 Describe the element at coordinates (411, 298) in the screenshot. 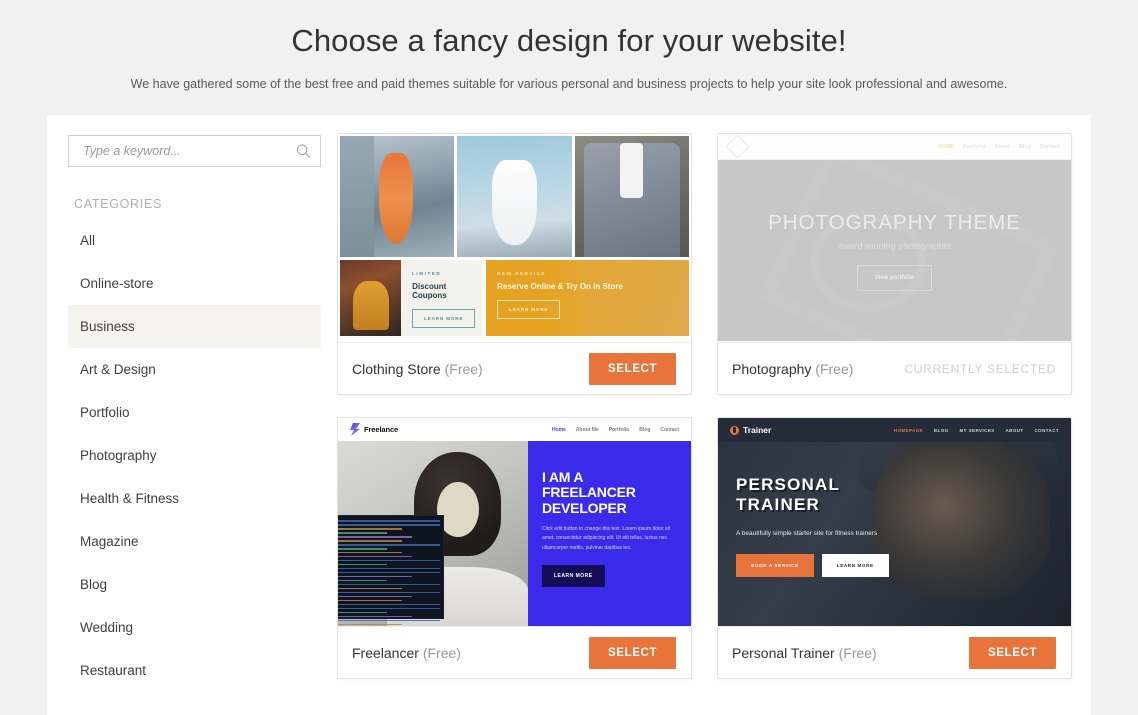

I see `promo-discount-coupons: LIMITED Discount Coupons LEARN MORE` at that location.